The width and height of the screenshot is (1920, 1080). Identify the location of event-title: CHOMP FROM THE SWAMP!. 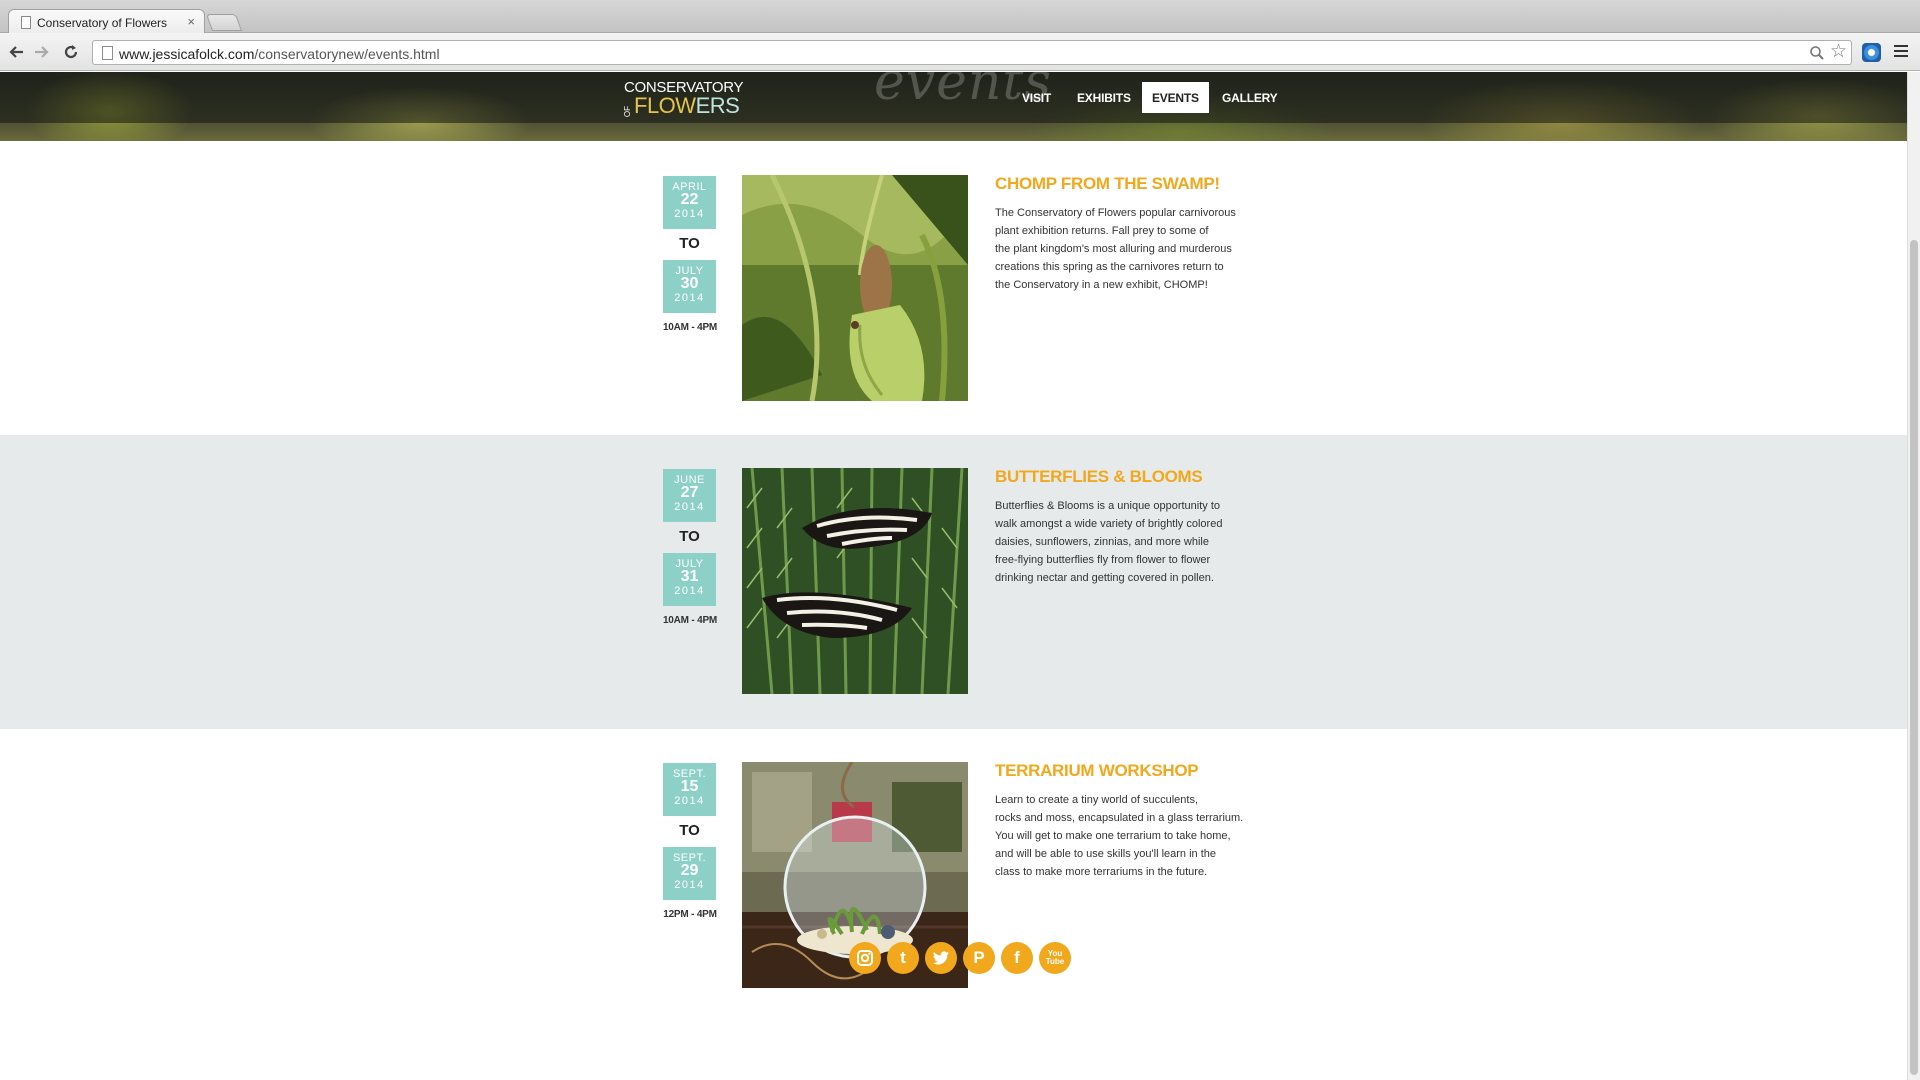
(1107, 184).